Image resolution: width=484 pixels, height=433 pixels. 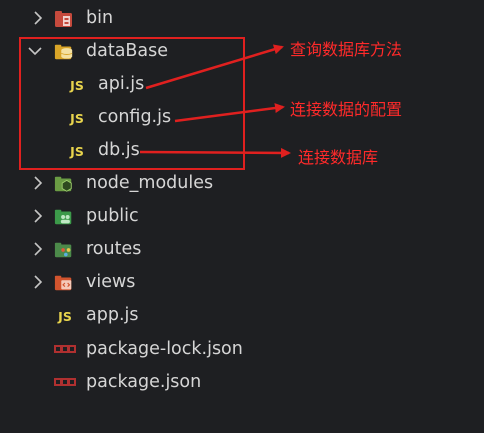 I want to click on annotation-config-note: 连接数据的配置, so click(x=346, y=109).